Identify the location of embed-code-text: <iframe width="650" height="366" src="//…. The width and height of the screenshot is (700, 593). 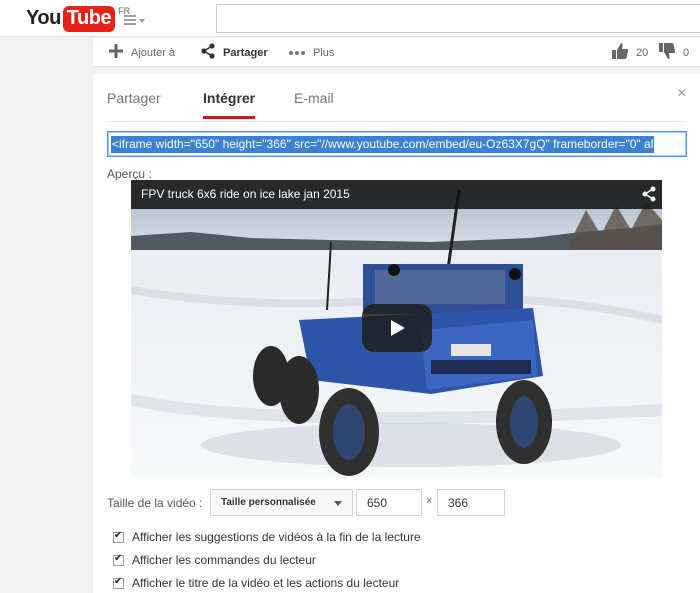
(383, 144).